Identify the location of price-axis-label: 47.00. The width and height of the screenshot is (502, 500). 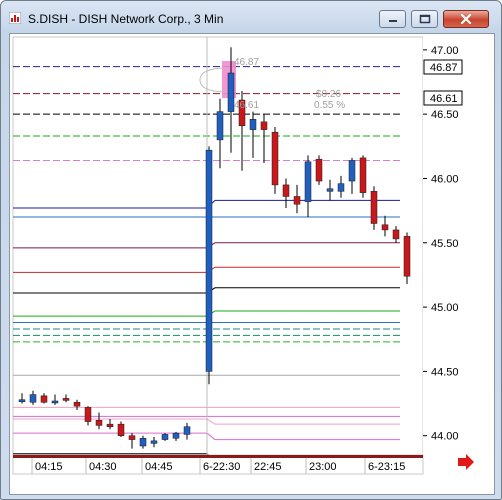
(445, 51).